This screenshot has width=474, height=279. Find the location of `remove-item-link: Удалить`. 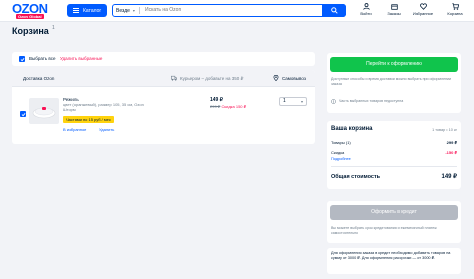

remove-item-link: Удалить is located at coordinates (106, 129).